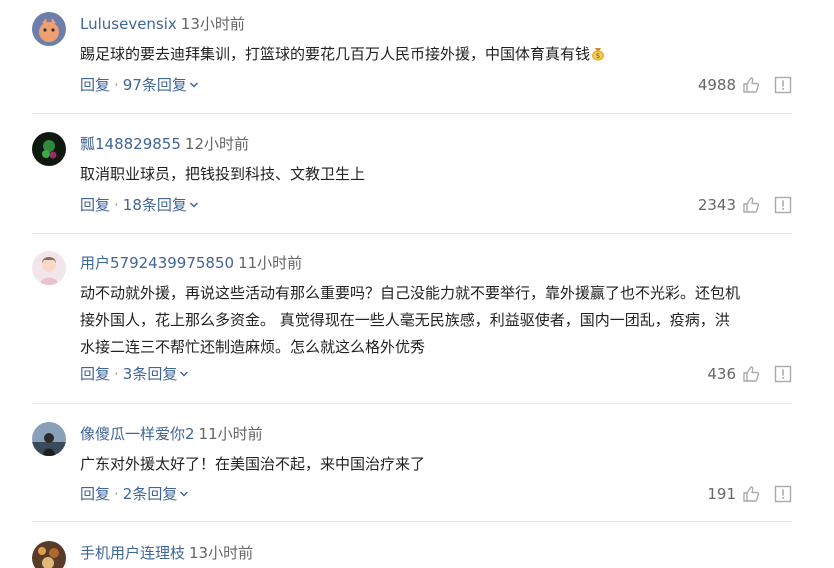 The image size is (834, 568). What do you see at coordinates (436, 464) in the screenshot?
I see `comment-text: 广东对外援太好了！在美国治不起，来中国治疗来了` at bounding box center [436, 464].